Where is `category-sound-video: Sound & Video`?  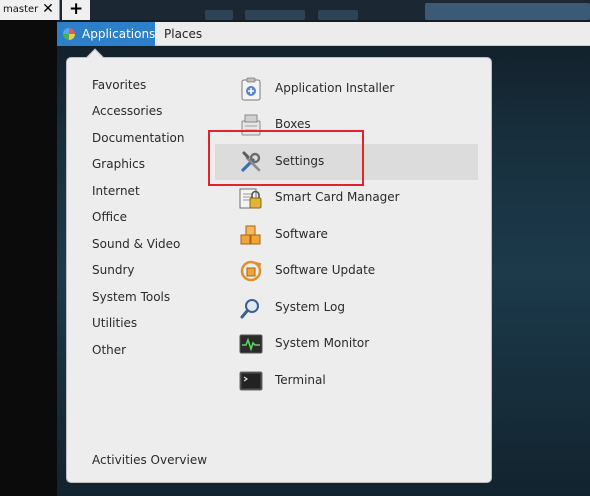 category-sound-video: Sound & Video is located at coordinates (136, 244).